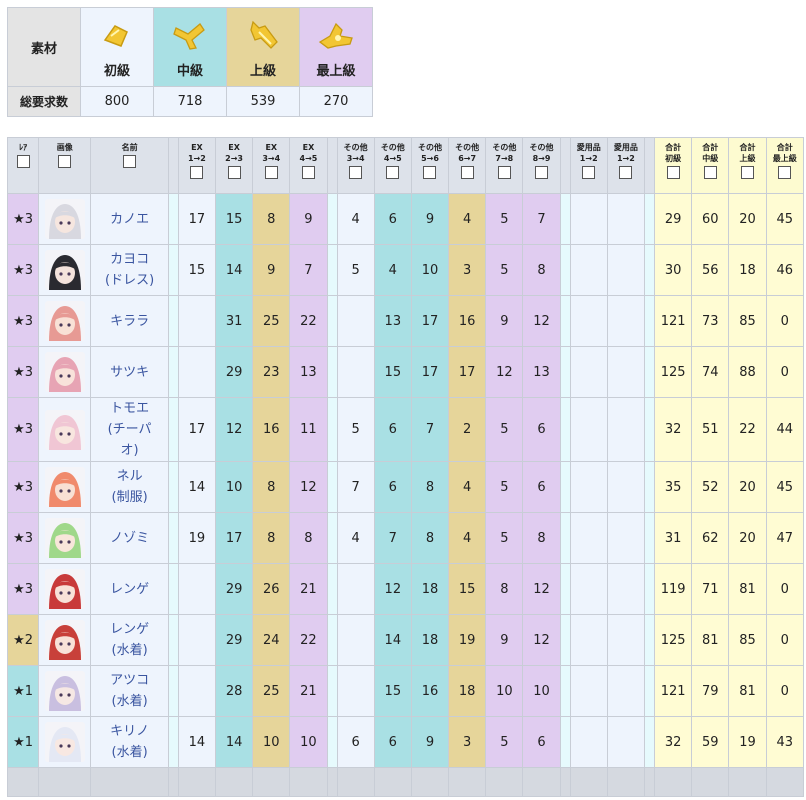 The width and height of the screenshot is (806, 800). Describe the element at coordinates (129, 408) in the screenshot. I see `character-name-line: トモエ` at that location.